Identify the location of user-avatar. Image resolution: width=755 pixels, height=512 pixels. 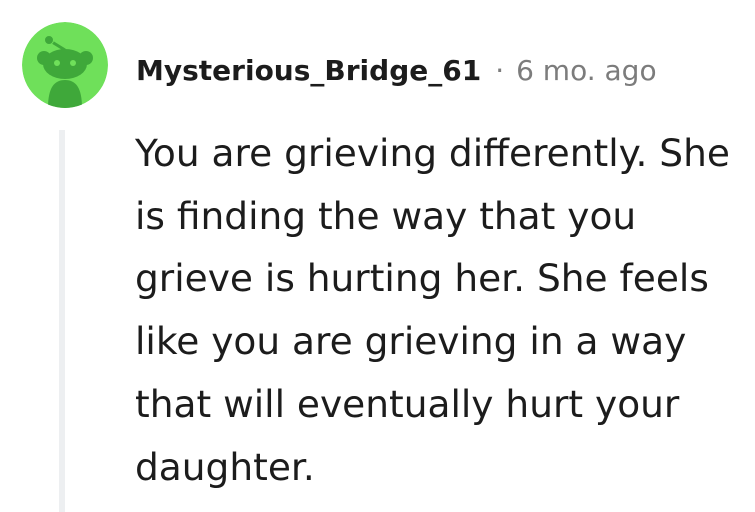
(65, 65).